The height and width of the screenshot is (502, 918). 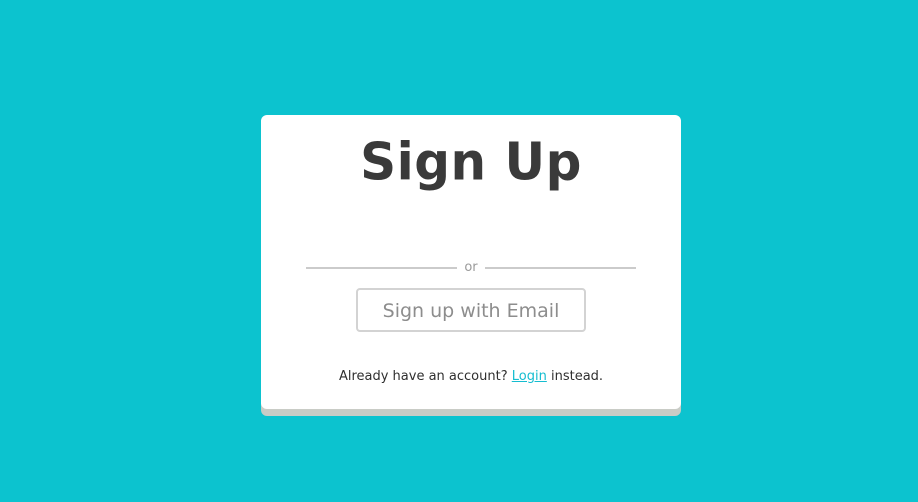 What do you see at coordinates (382, 268) in the screenshot?
I see `divider-line-left` at bounding box center [382, 268].